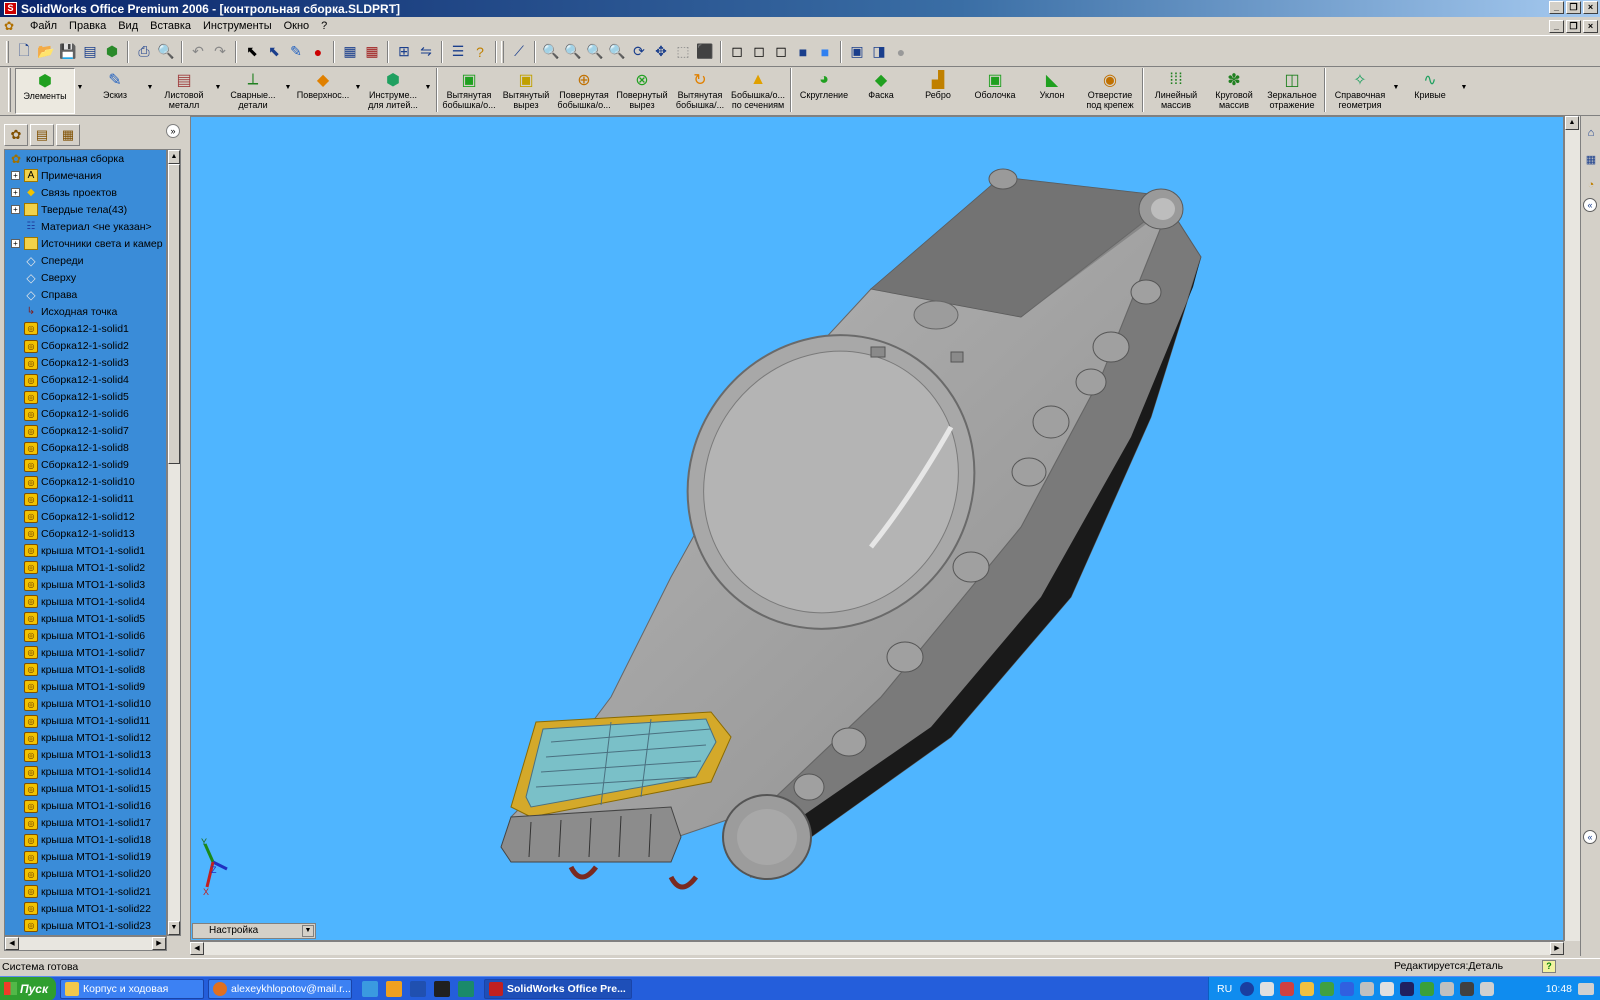 This screenshot has height=1000, width=1600. What do you see at coordinates (995, 91) in the screenshot?
I see `shell-button: ▣ Оболочка` at bounding box center [995, 91].